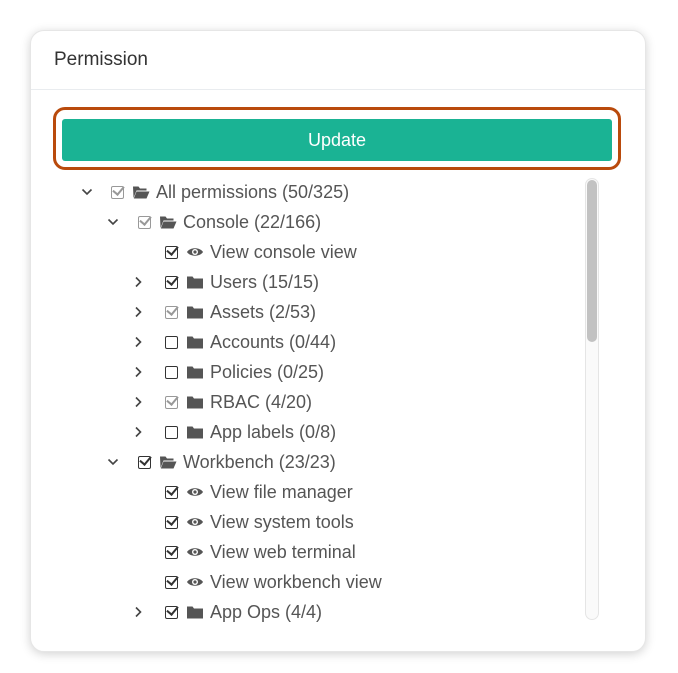  What do you see at coordinates (101, 59) in the screenshot?
I see `panel-title: Permission` at bounding box center [101, 59].